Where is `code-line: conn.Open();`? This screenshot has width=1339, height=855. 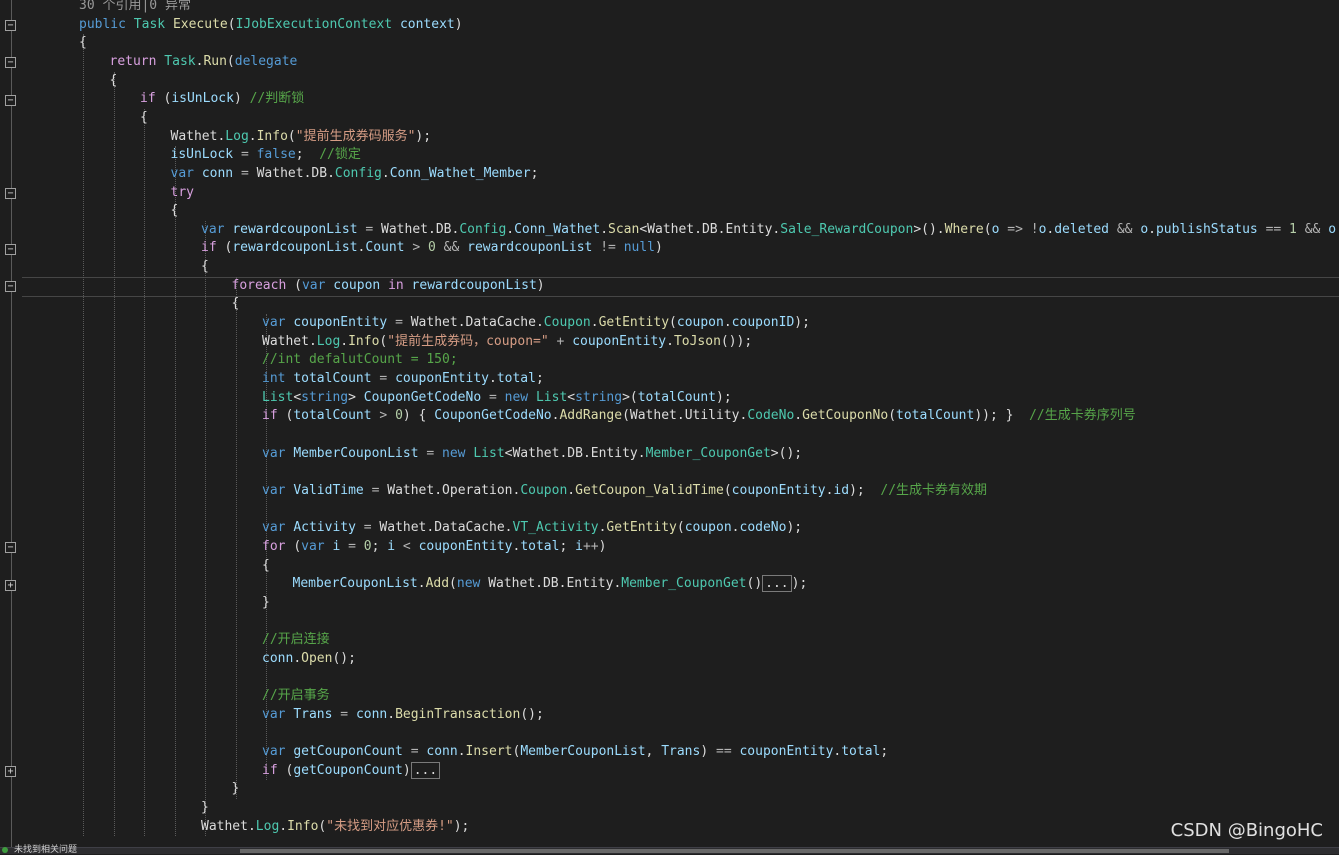
code-line: conn.Open(); is located at coordinates (309, 659).